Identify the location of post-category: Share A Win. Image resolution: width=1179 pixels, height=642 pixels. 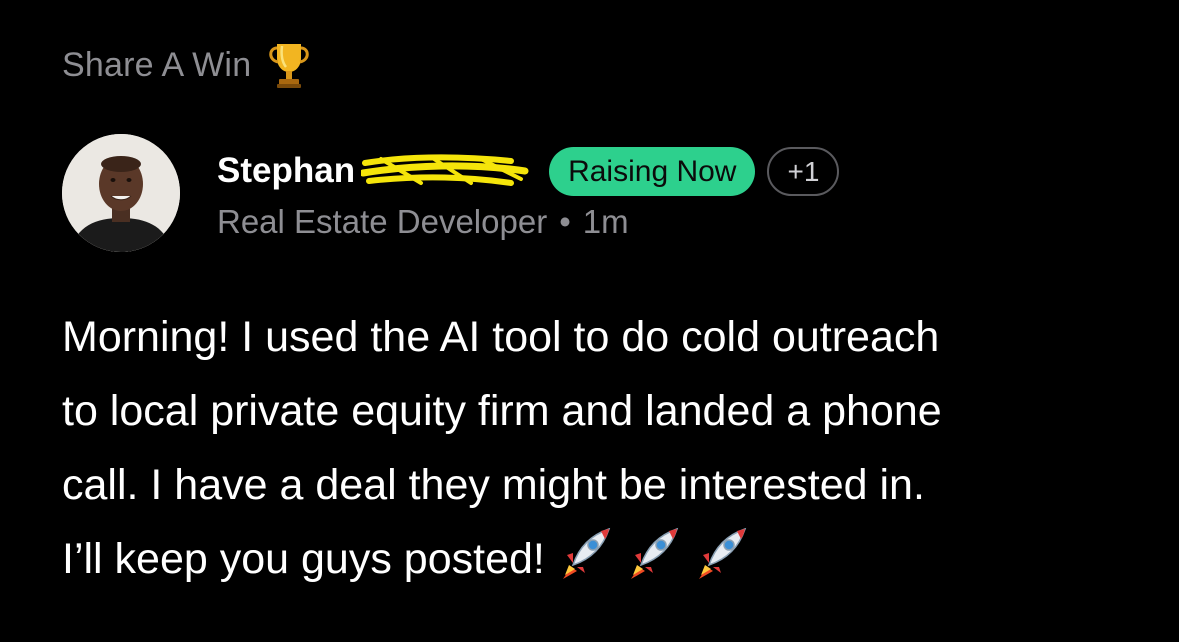
(187, 65).